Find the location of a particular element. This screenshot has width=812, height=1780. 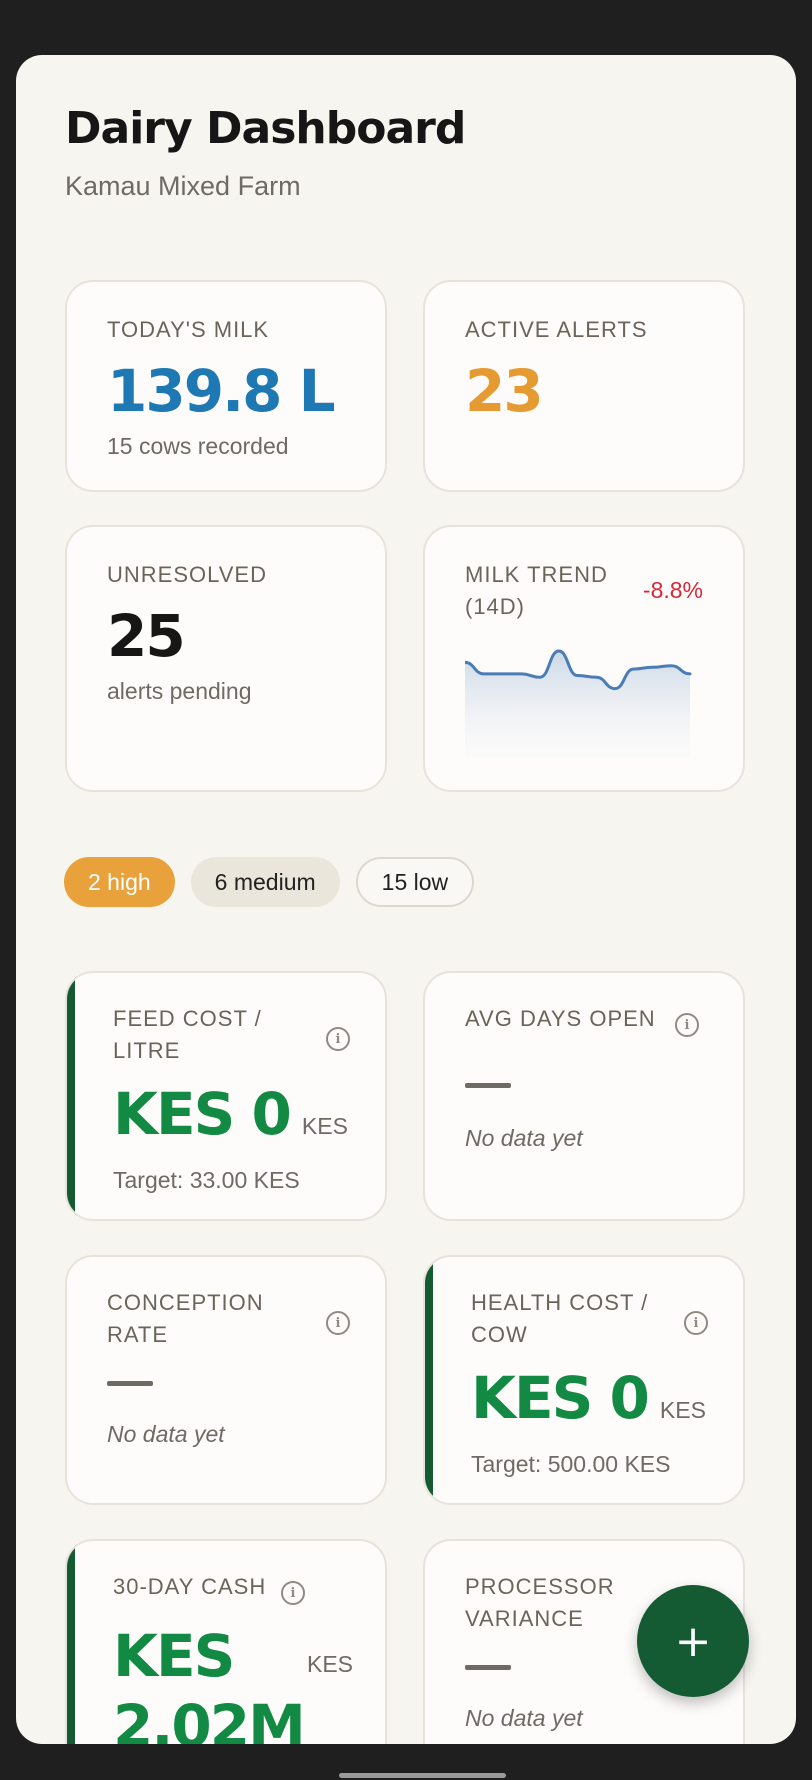

alert-severity-chips: 2 high 6 medium 15 low is located at coordinates (269, 882).